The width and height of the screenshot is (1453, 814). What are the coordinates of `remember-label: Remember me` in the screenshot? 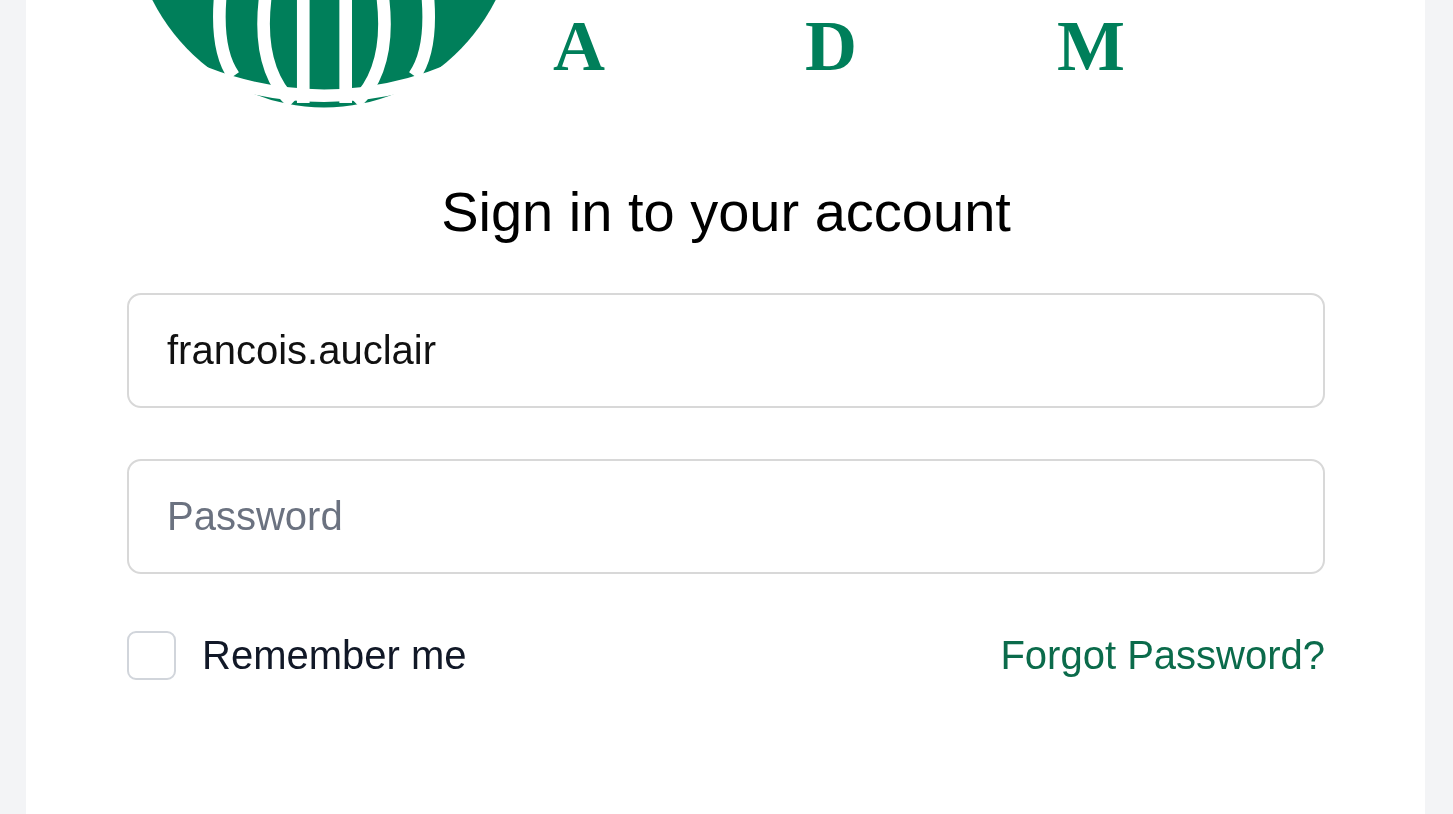 It's located at (334, 655).